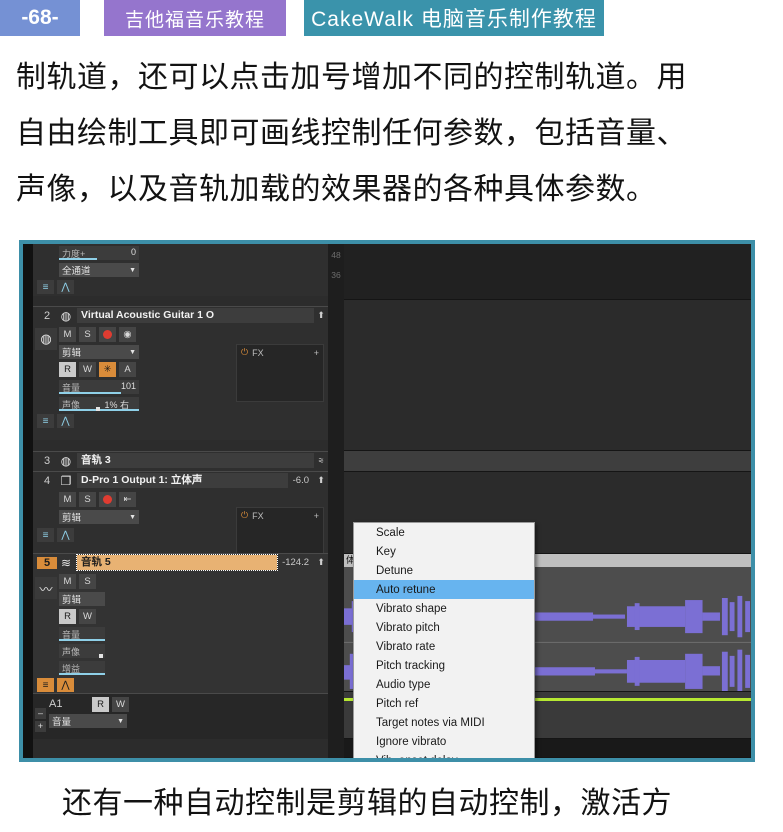 The image size is (783, 832). Describe the element at coordinates (321, 315) in the screenshot. I see `track-2-collapse-icon: ⬆` at that location.